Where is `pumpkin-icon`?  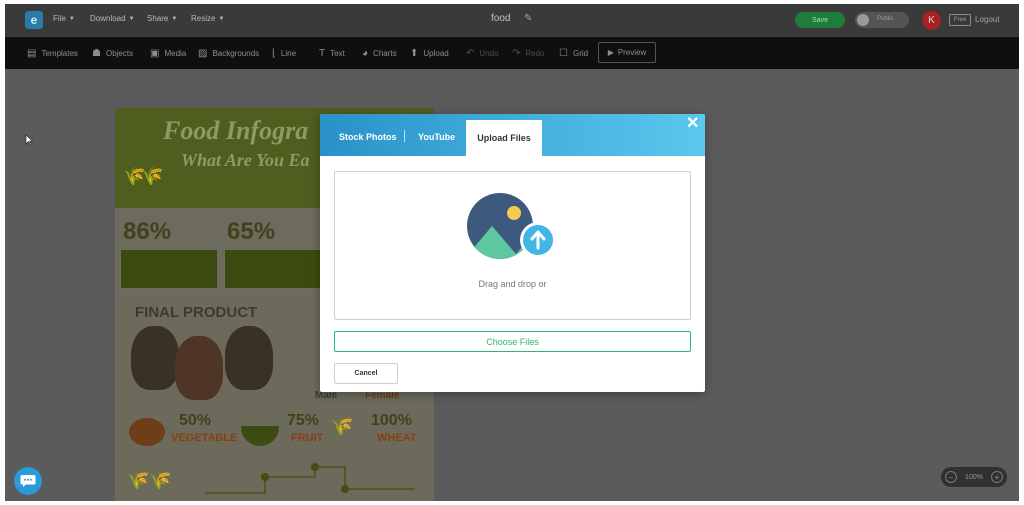
pumpkin-icon is located at coordinates (147, 432).